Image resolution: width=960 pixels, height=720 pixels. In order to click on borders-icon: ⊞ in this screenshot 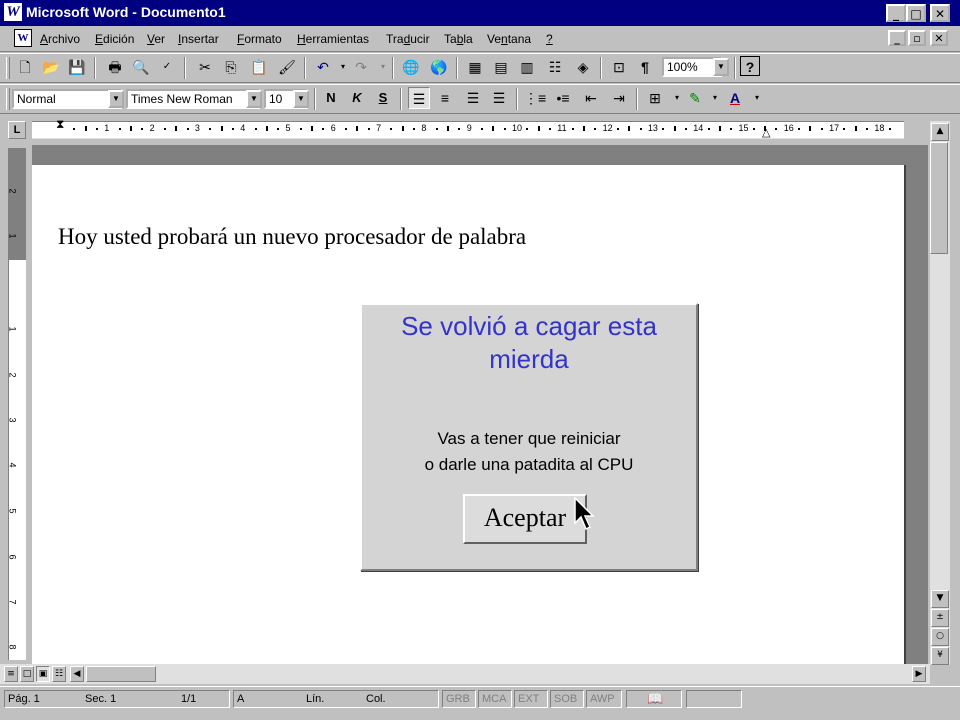, I will do `click(655, 98)`.